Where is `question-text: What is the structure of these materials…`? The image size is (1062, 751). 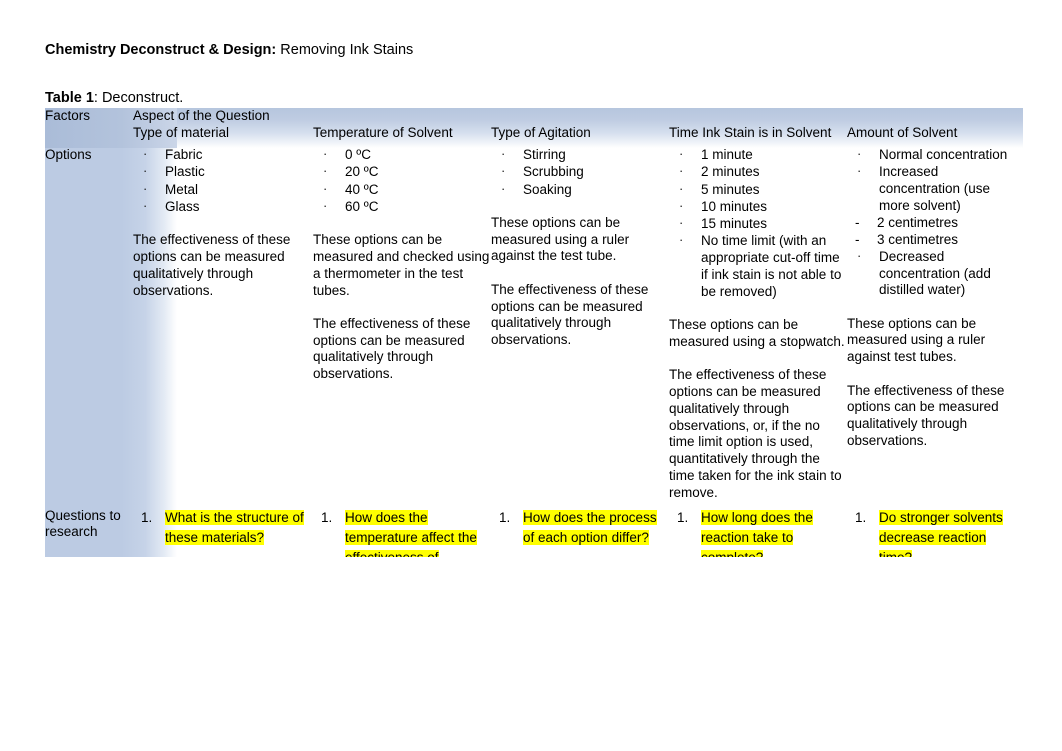
question-text: What is the structure of these materials… is located at coordinates (234, 527).